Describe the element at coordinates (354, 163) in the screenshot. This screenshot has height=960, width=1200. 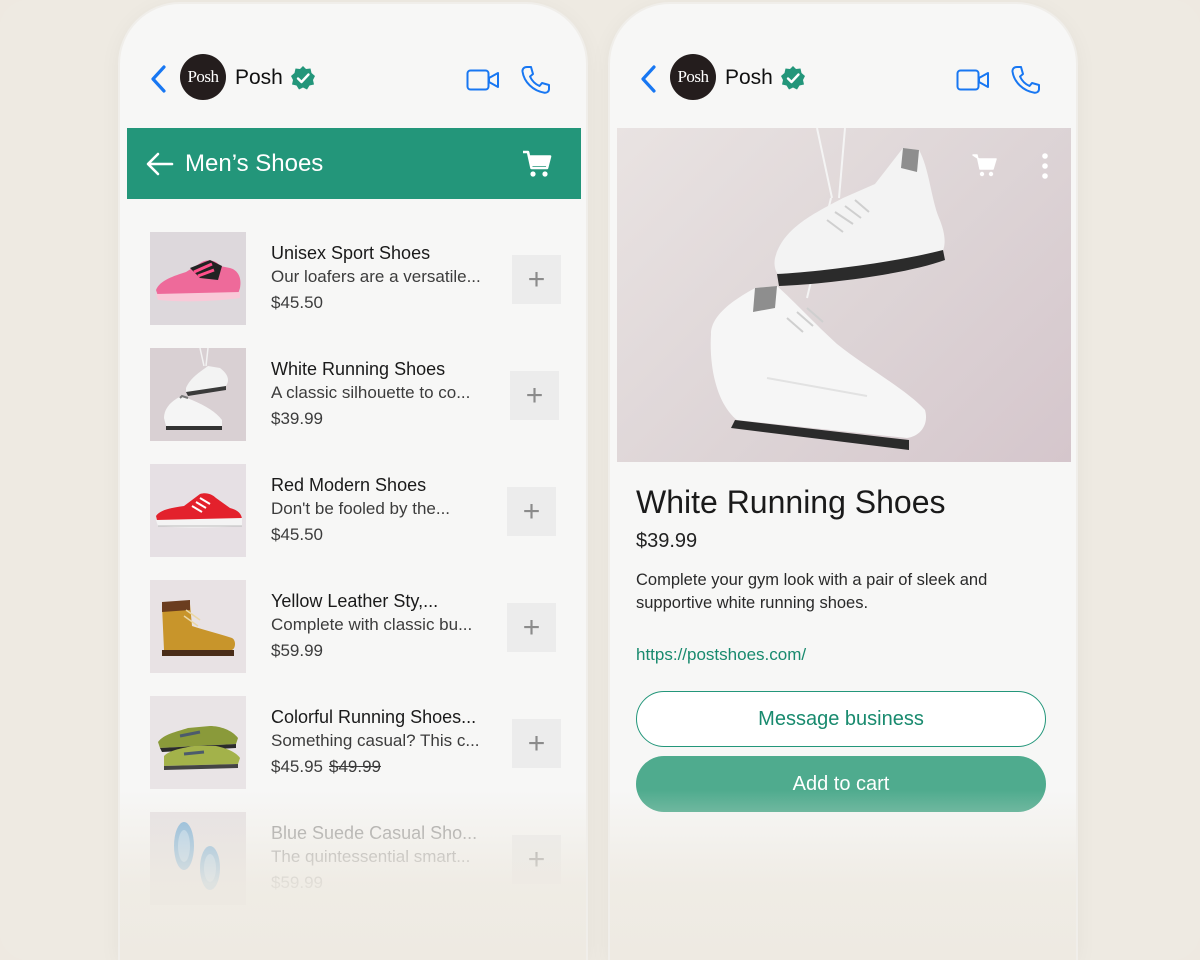
I see `catalog-header: Men’s Shoes` at that location.